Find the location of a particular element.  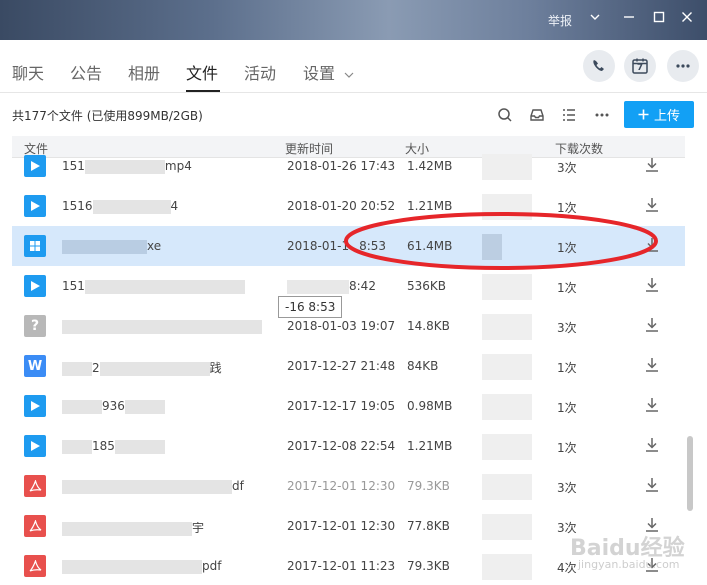

title-bar: 举报 is located at coordinates (353, 20).